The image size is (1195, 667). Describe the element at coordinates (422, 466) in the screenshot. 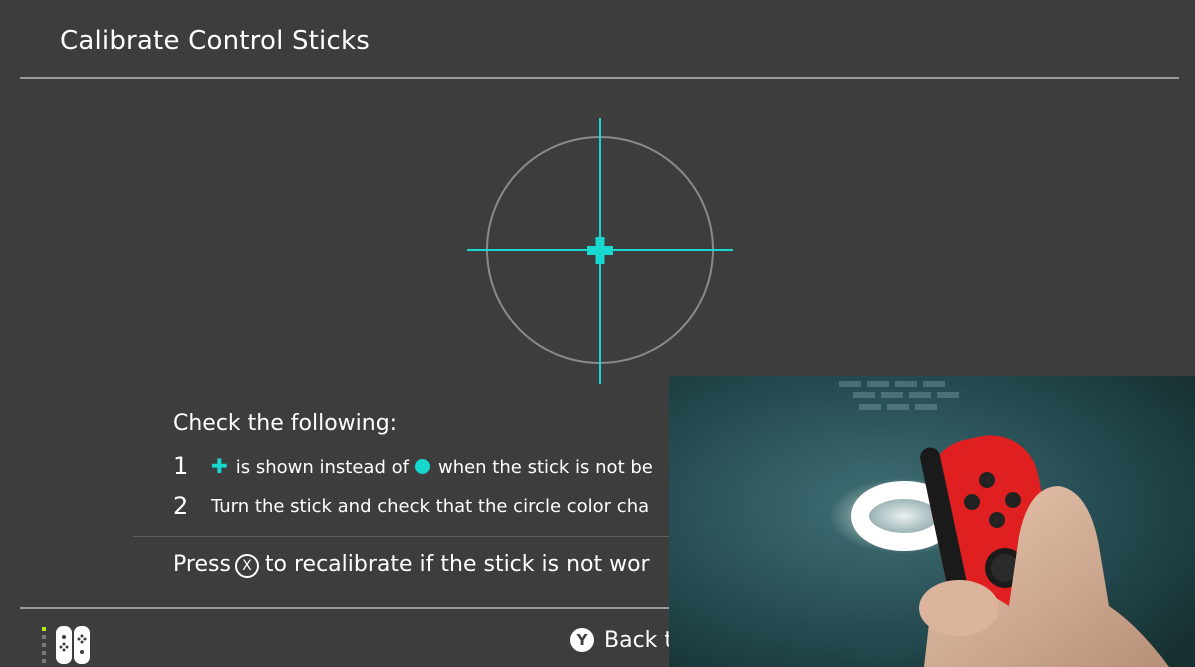

I see `dot-icon` at that location.